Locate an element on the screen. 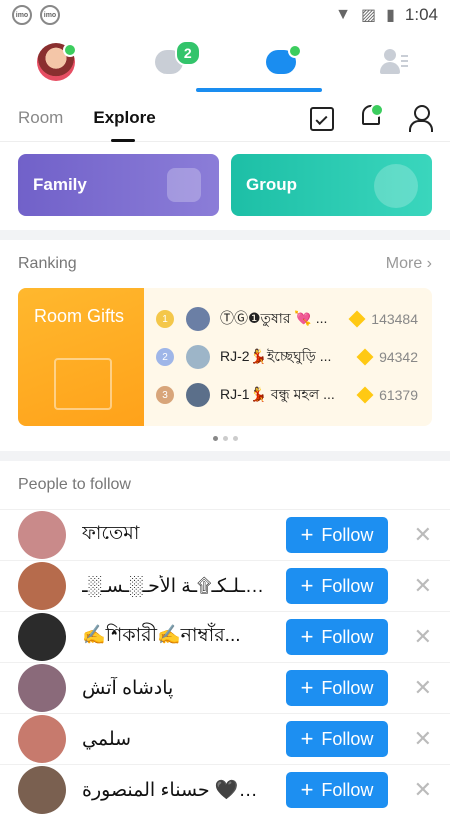 The width and height of the screenshot is (450, 815). list-item: ✍️শিকারী✍️নাম্বাঁর... +Follow ✕ is located at coordinates (225, 636).